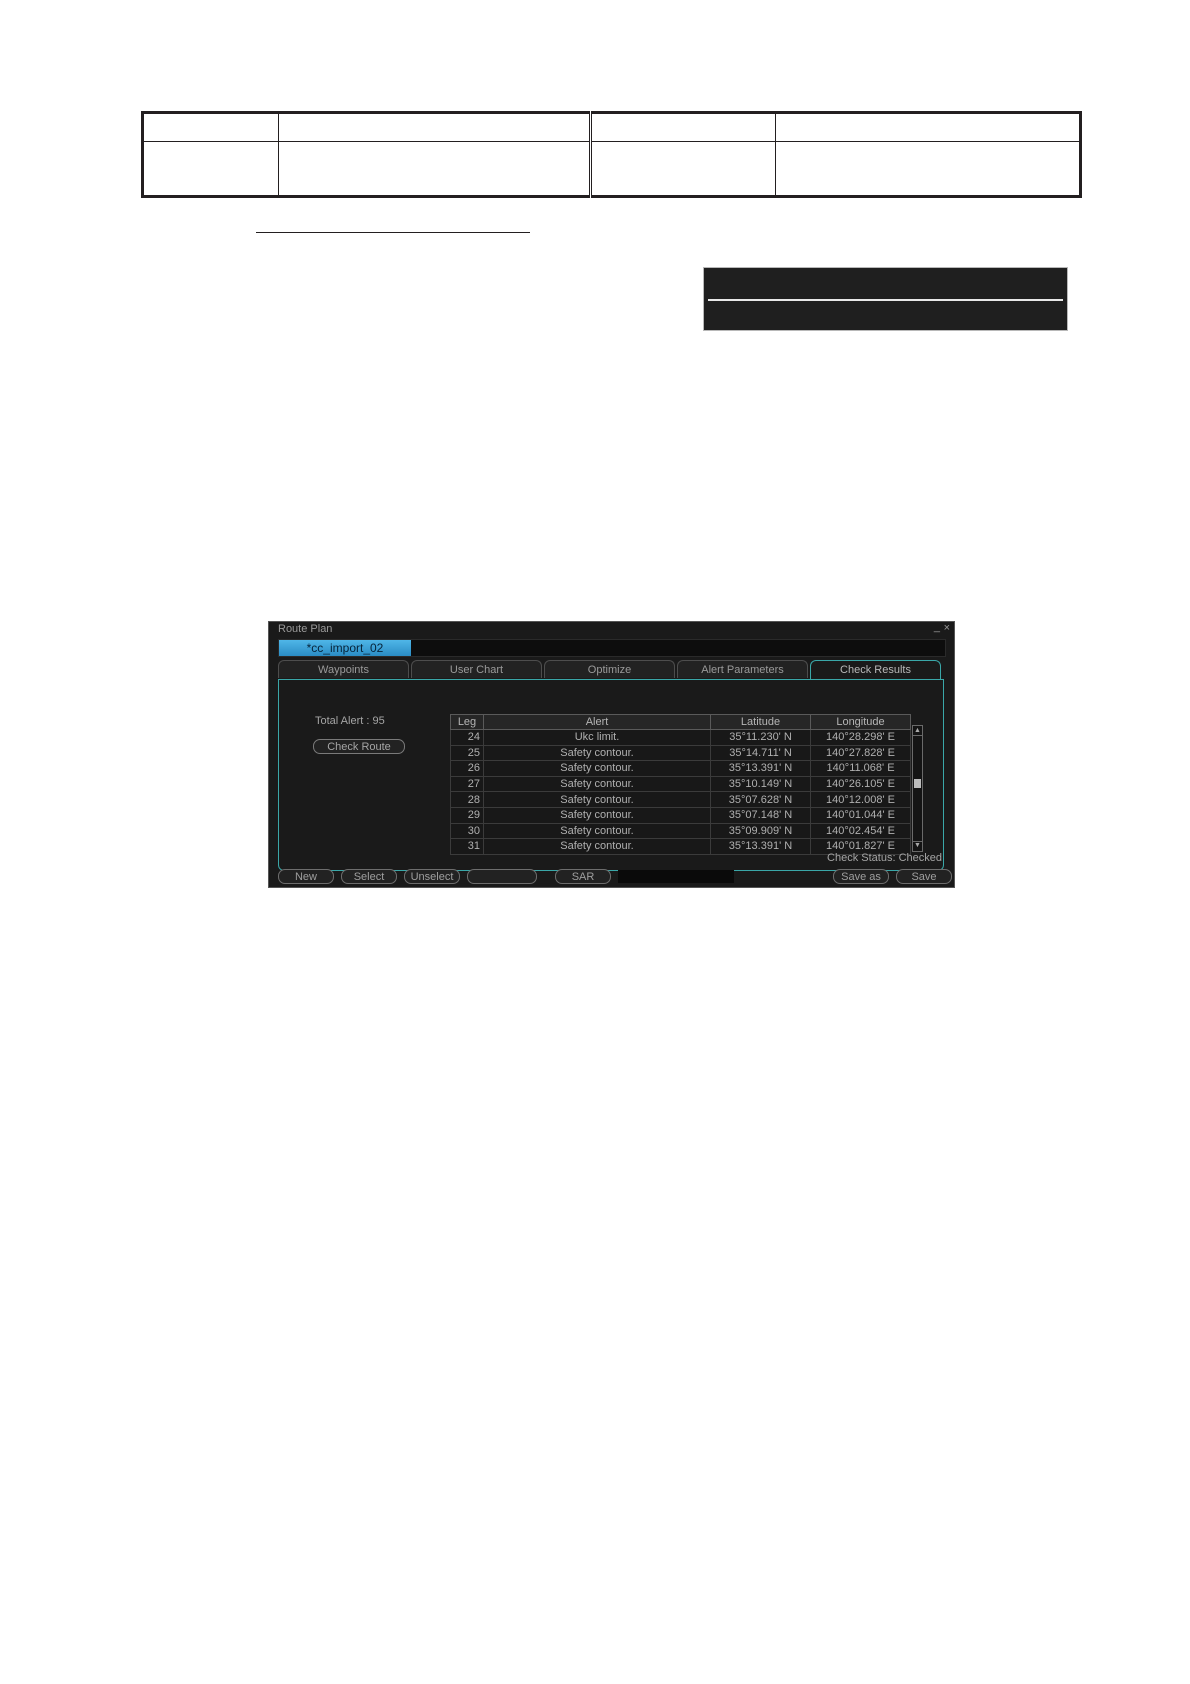 Image resolution: width=1190 pixels, height=1684 pixels. What do you see at coordinates (305, 629) in the screenshot?
I see `window-title: Route Plan` at bounding box center [305, 629].